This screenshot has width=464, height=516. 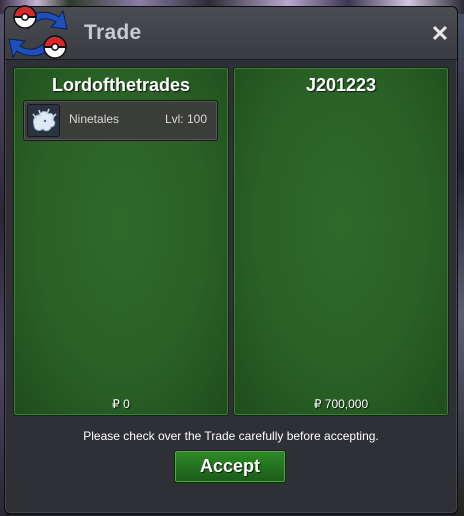 What do you see at coordinates (341, 404) in the screenshot?
I see `money-offer-right: ₽ 700,000` at bounding box center [341, 404].